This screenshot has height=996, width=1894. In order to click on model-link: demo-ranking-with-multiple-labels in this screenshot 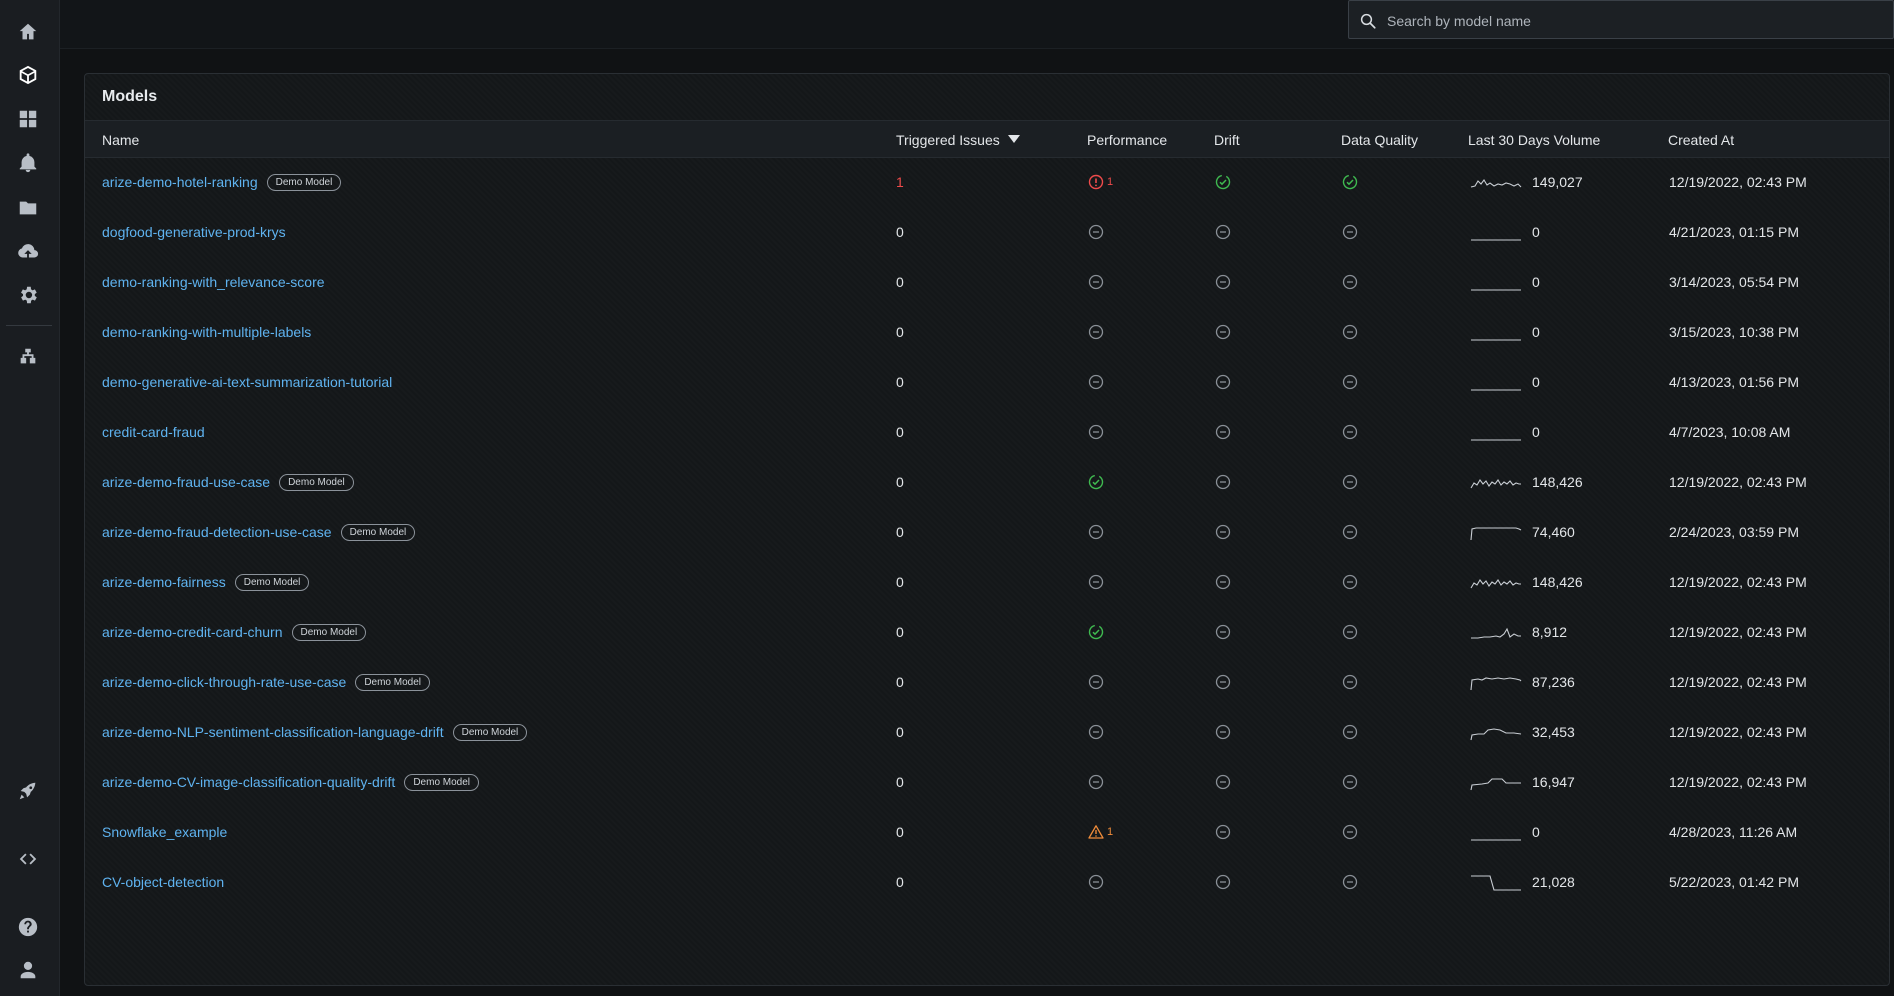, I will do `click(206, 332)`.